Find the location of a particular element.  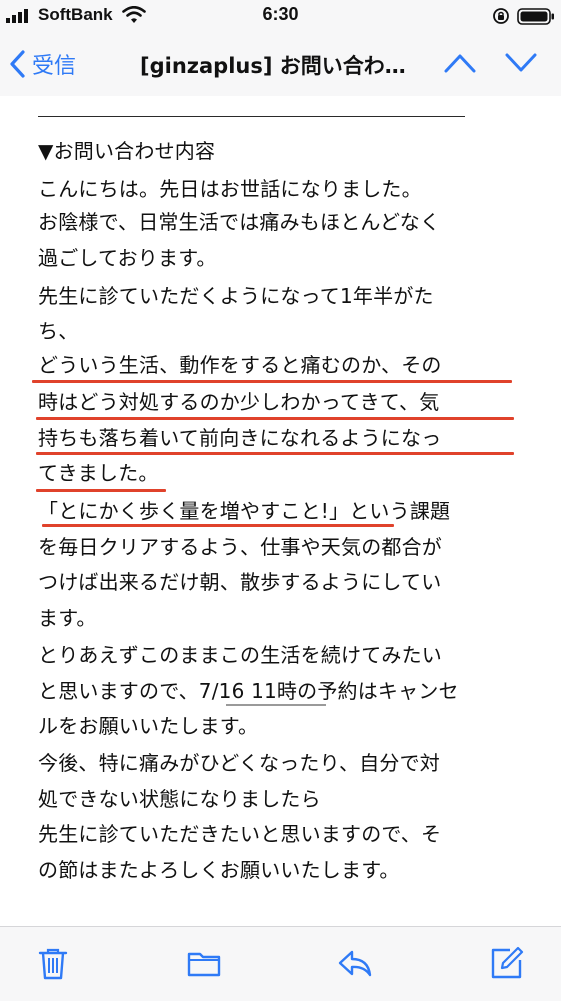

mail-line: 持ちも落ち着いて前向きになれるようになっ is located at coordinates (240, 438).